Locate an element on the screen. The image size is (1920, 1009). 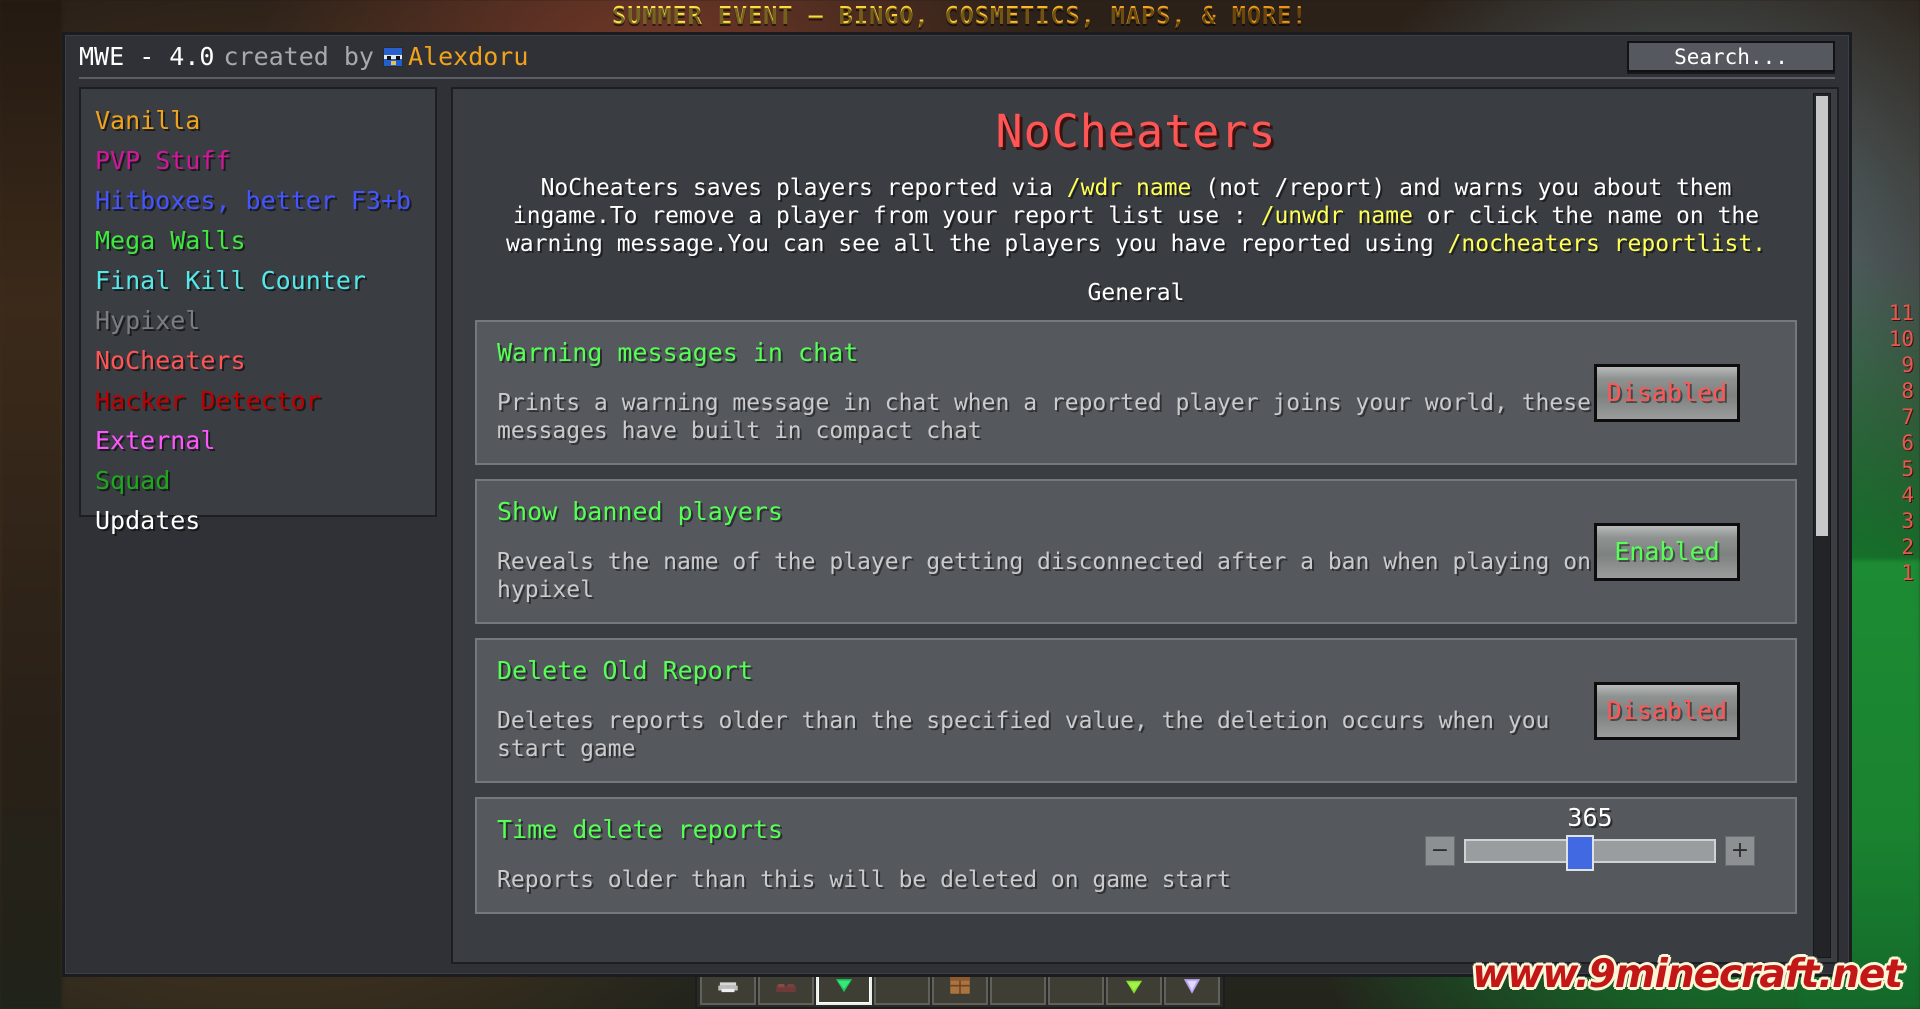
page-title: NoCheaters is located at coordinates (1136, 131).